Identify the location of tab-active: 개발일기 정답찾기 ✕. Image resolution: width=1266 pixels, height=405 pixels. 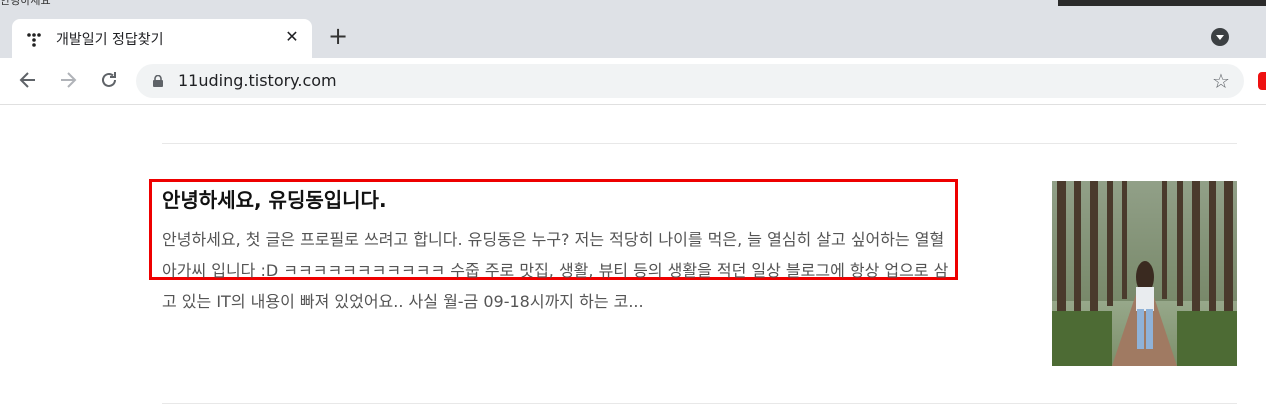
(162, 38).